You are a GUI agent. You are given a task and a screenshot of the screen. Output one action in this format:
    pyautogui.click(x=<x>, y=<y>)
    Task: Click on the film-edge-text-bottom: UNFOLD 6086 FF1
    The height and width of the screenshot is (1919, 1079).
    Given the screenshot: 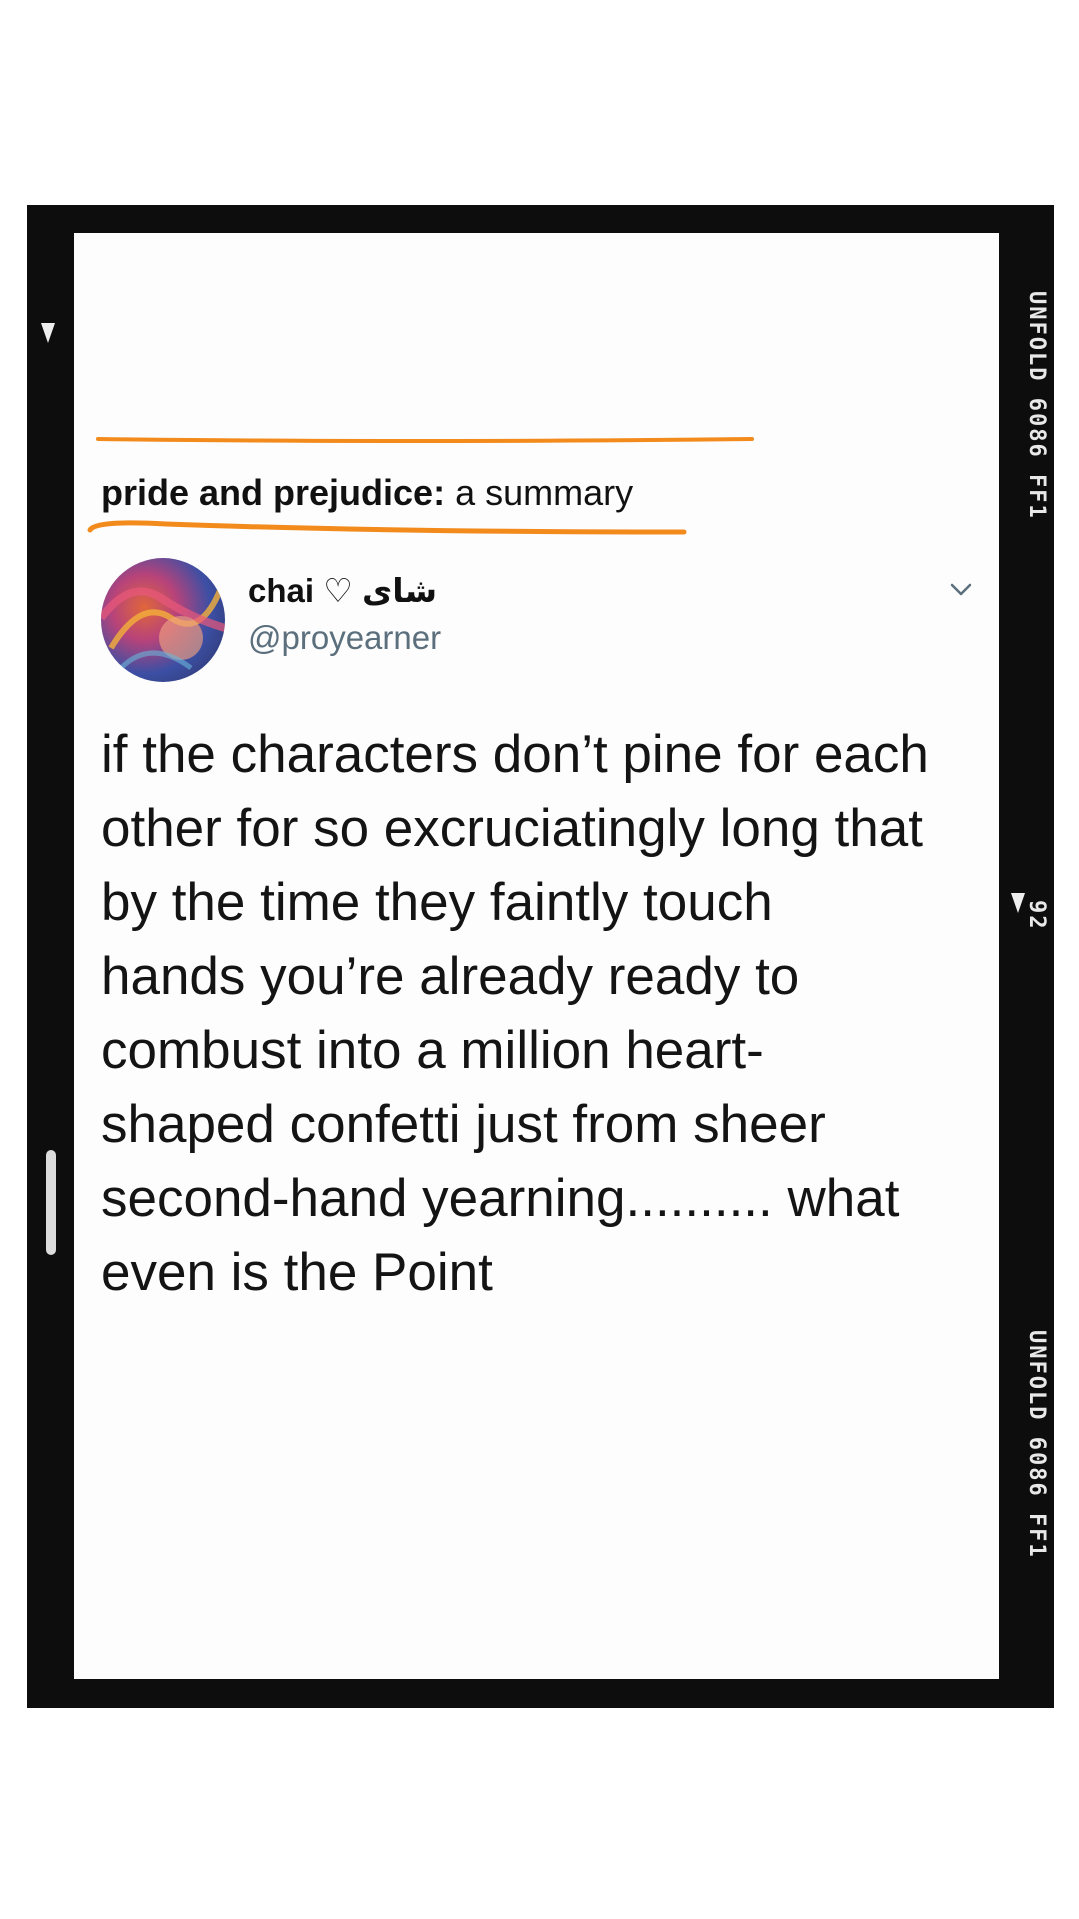 What is the action you would take?
    pyautogui.click(x=1036, y=1444)
    